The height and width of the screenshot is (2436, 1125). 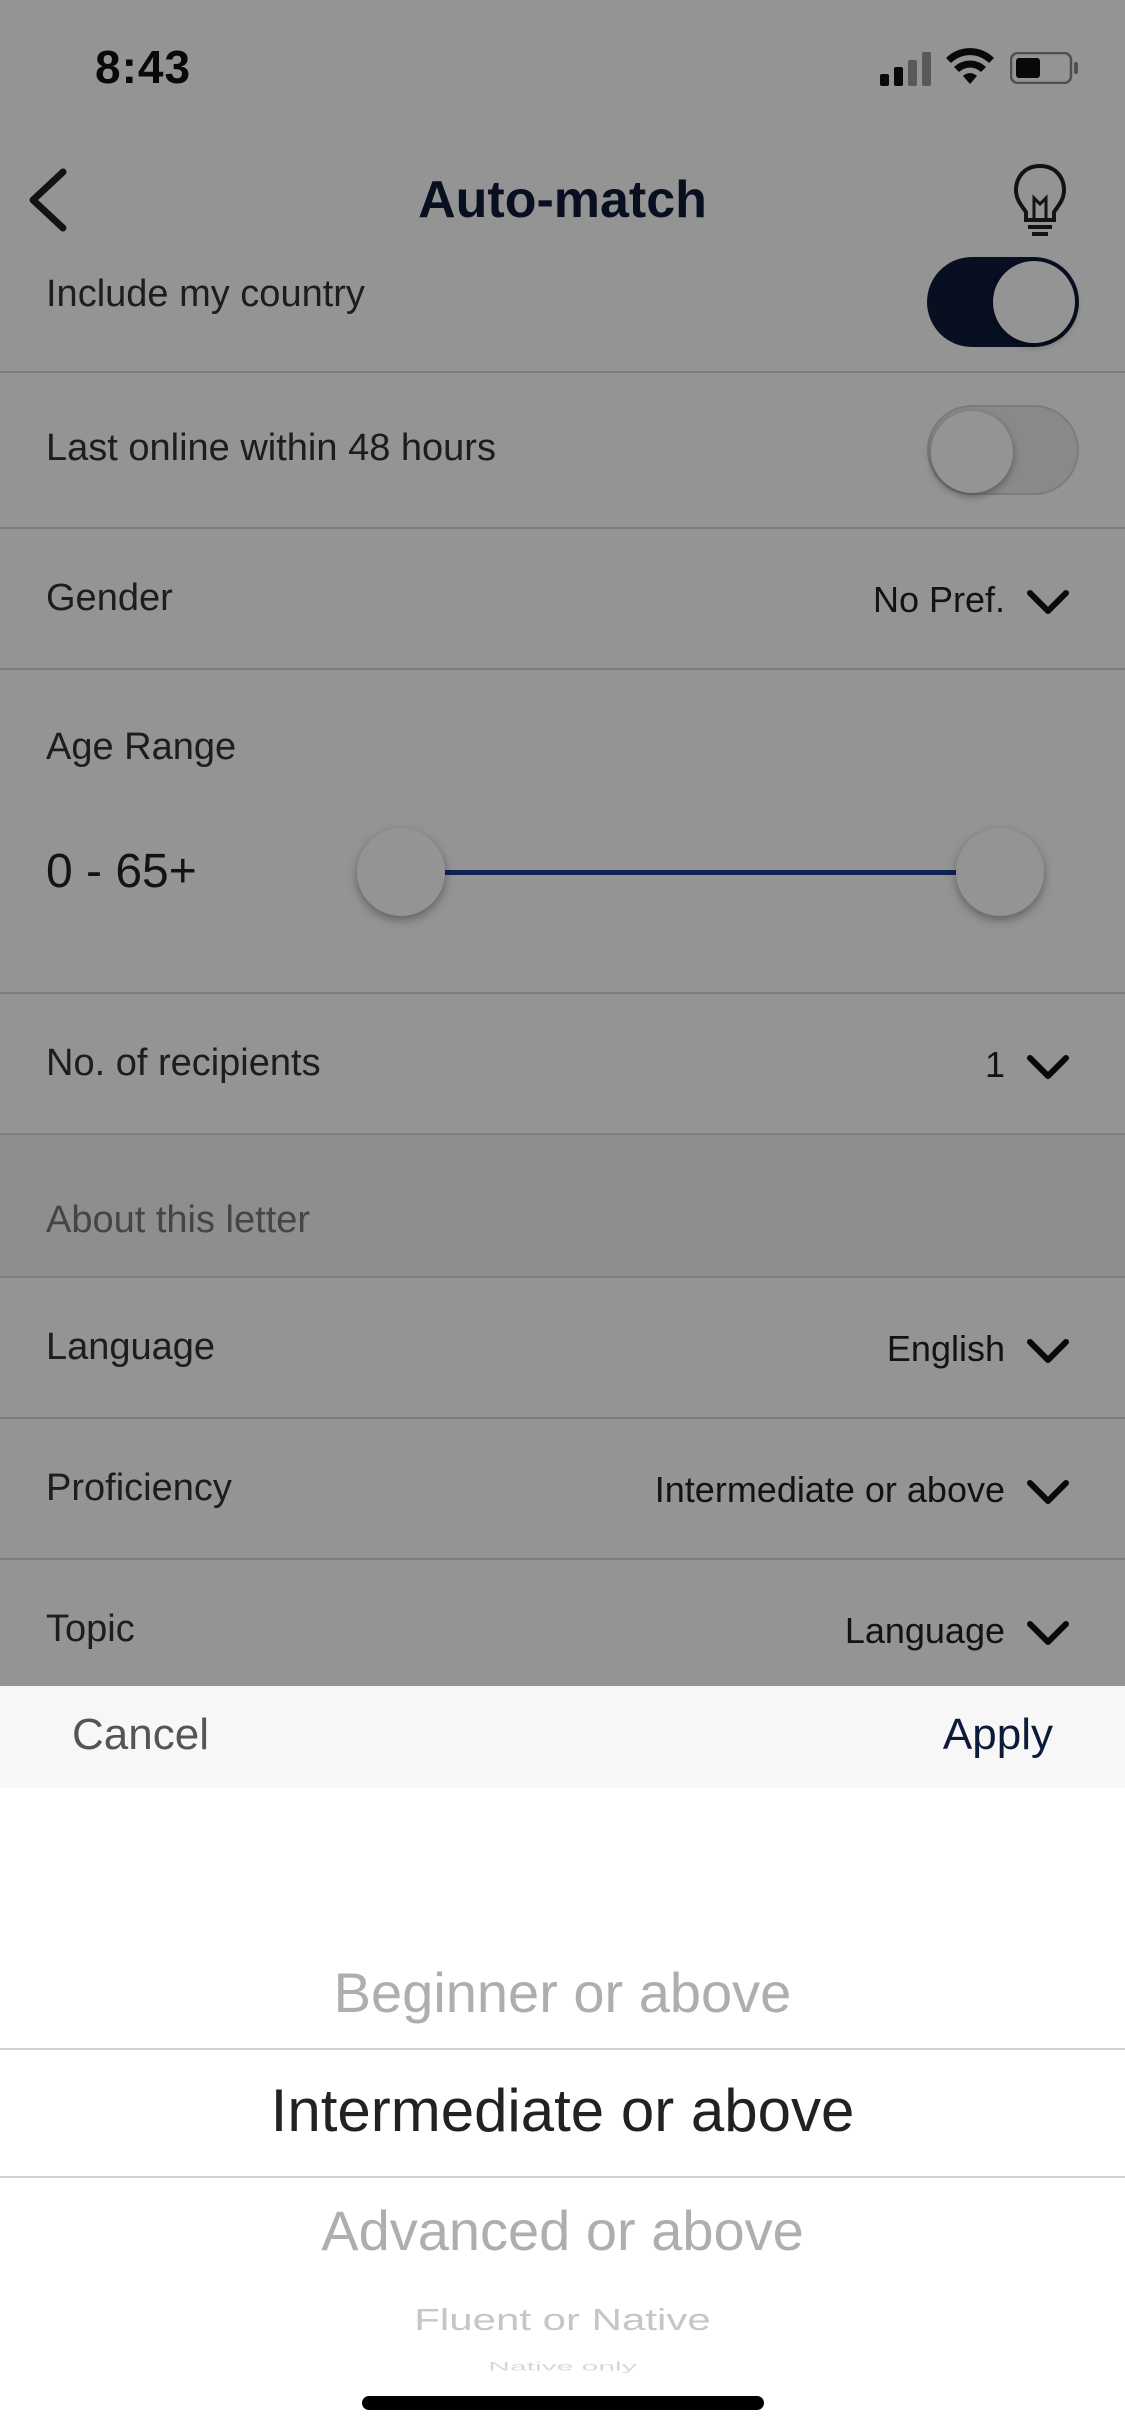 I want to click on navigation-bar: Auto-match, so click(x=562, y=202).